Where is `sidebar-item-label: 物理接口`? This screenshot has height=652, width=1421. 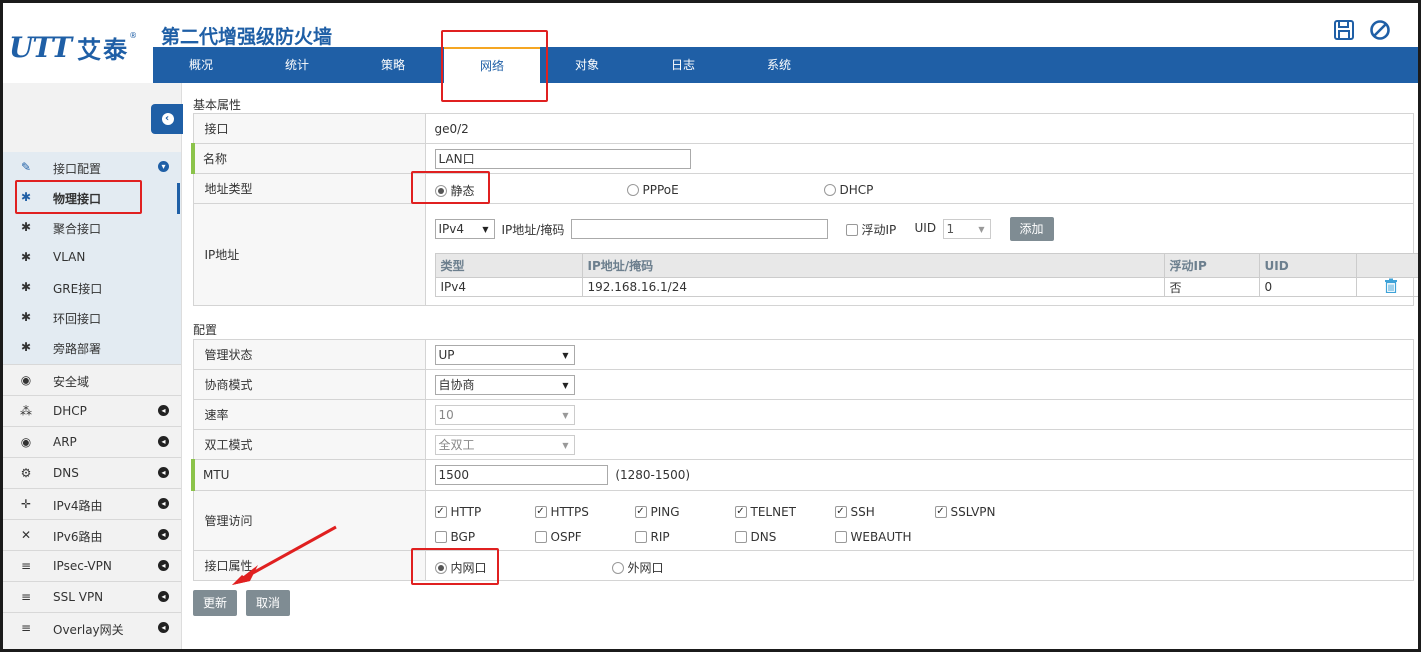 sidebar-item-label: 物理接口 is located at coordinates (77, 199).